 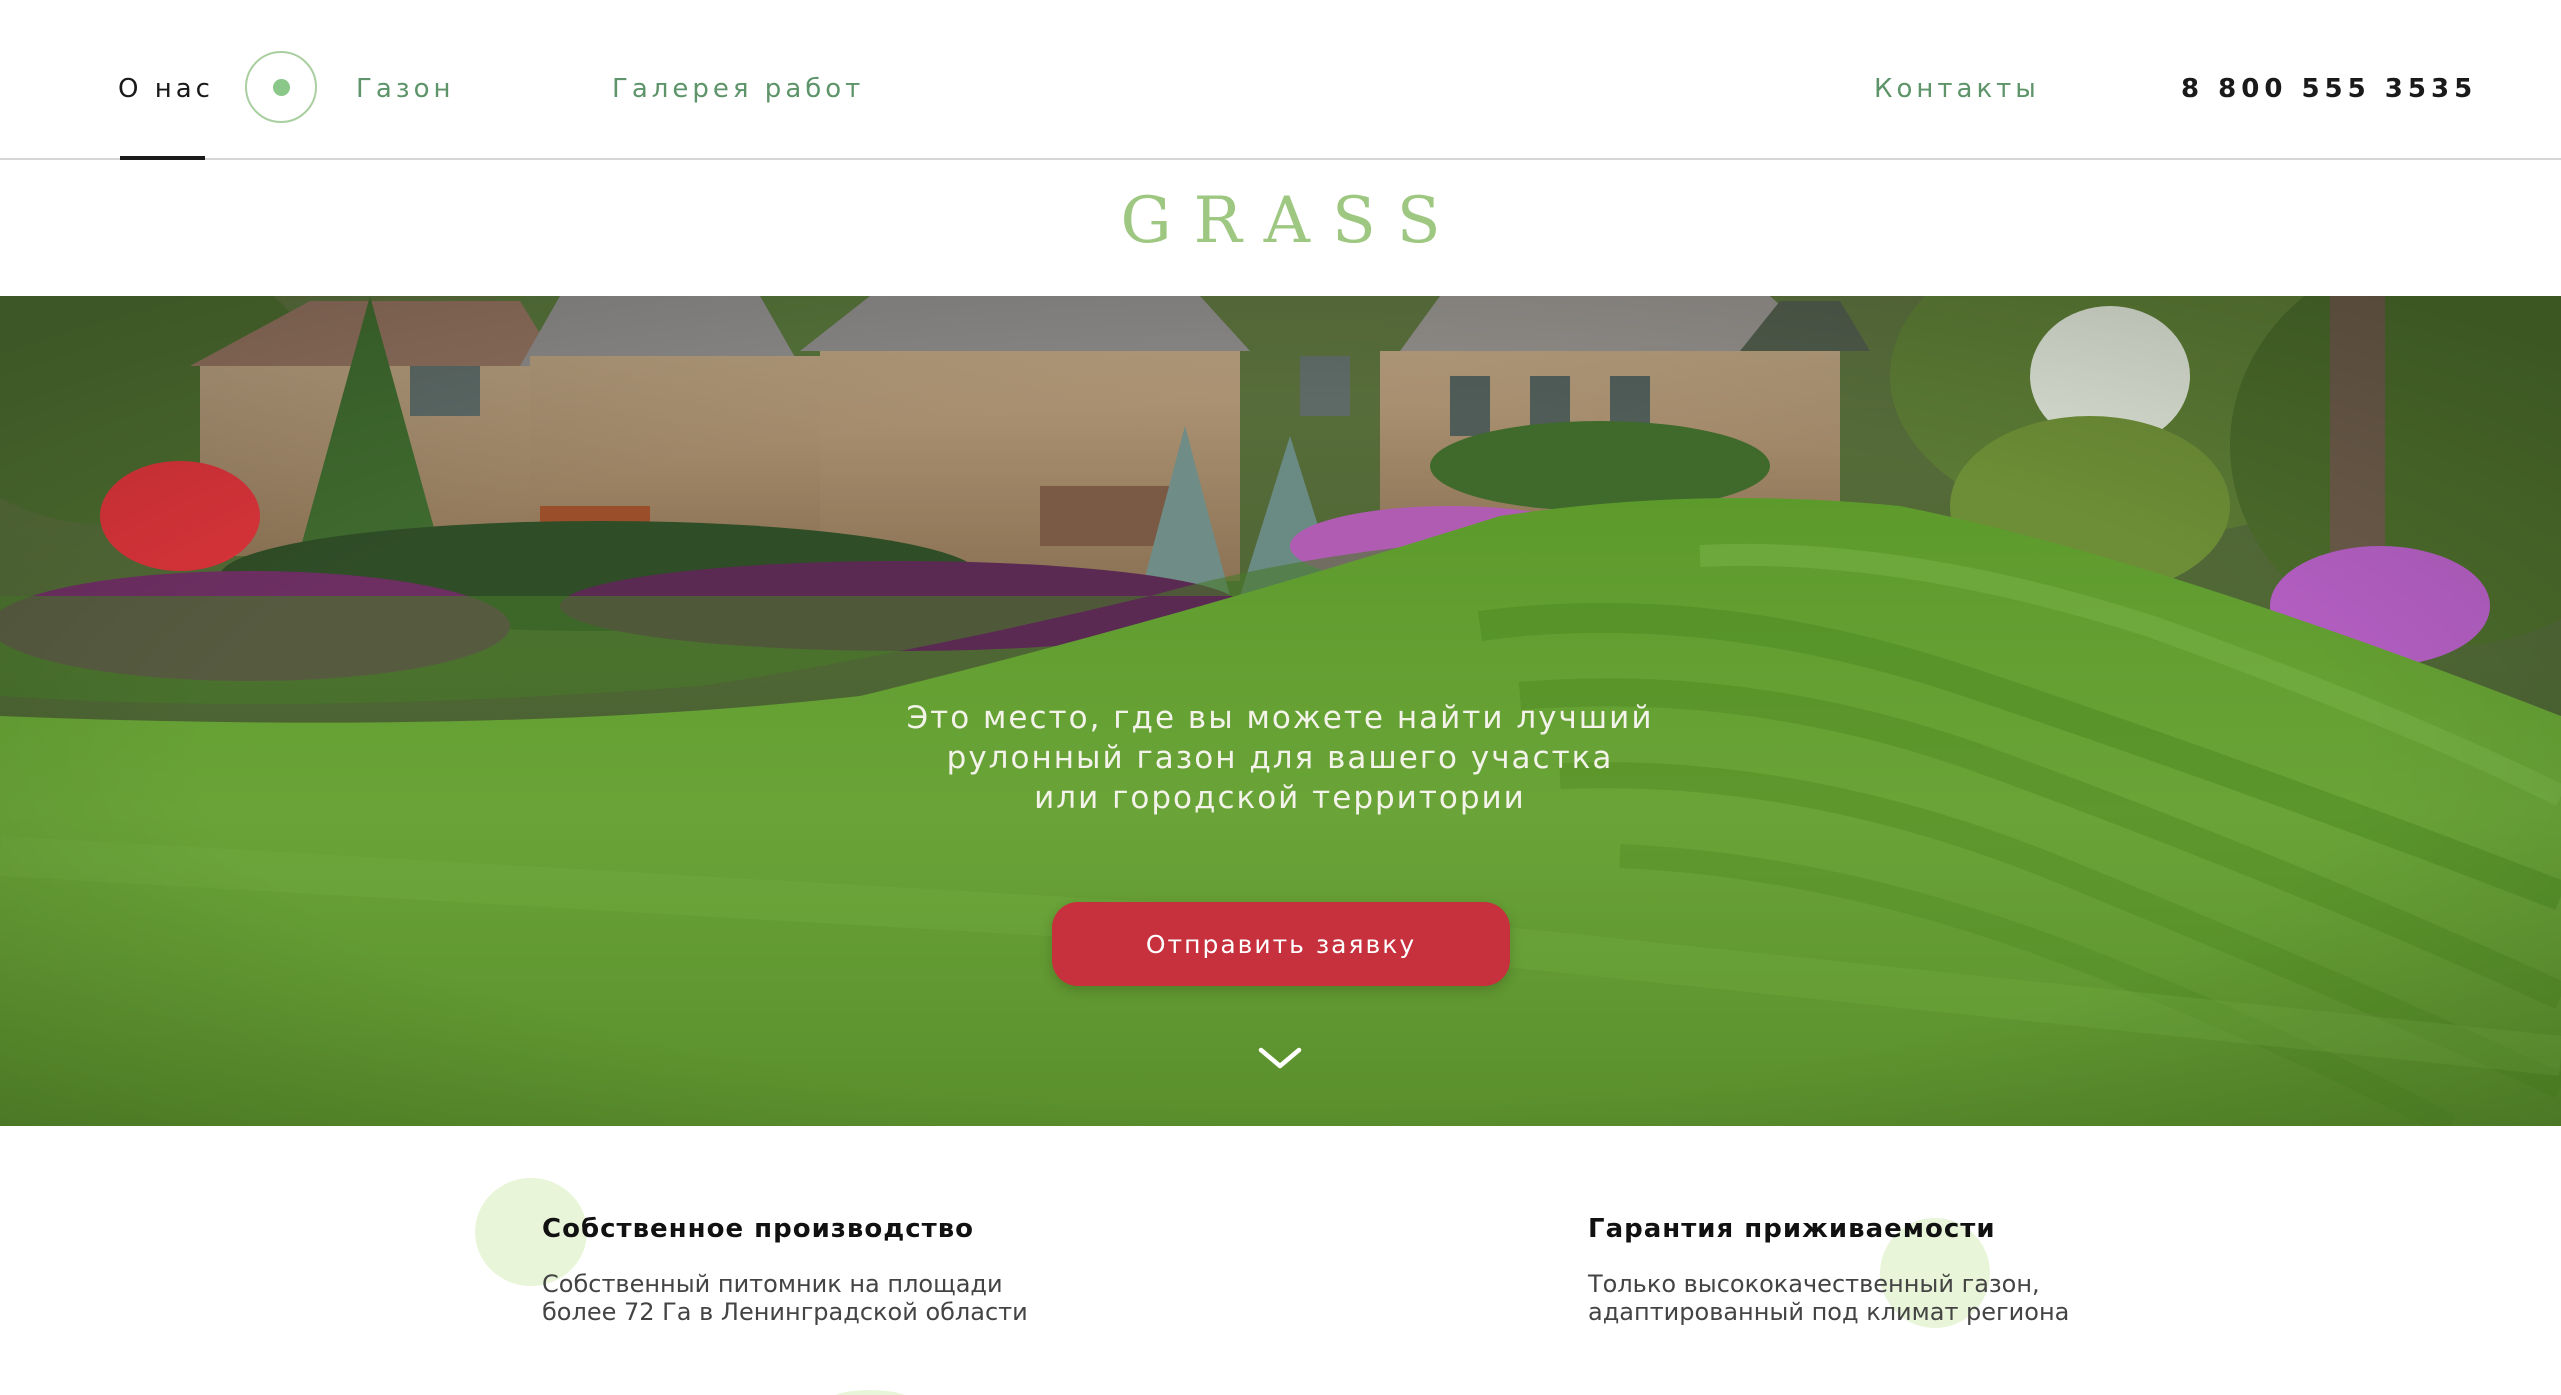 I want to click on nav-dot-center, so click(x=281, y=87).